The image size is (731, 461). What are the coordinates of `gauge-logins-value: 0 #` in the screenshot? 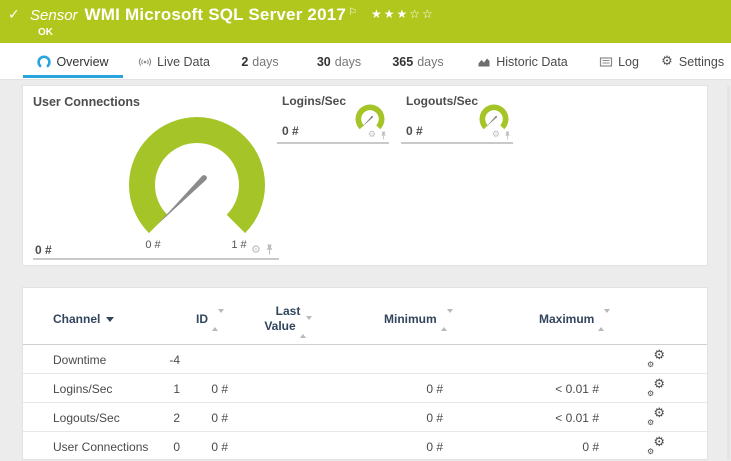 It's located at (290, 131).